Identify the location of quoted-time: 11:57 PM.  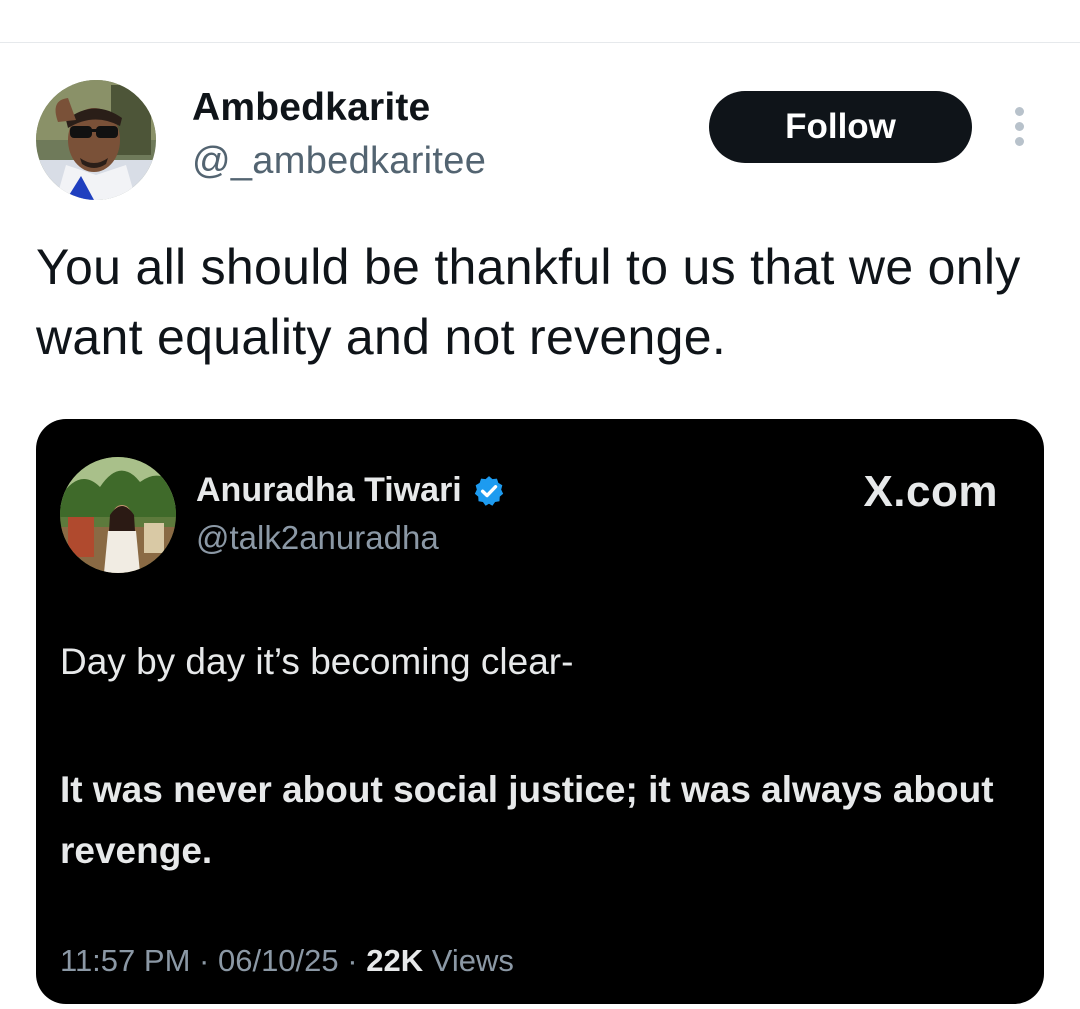
(125, 960).